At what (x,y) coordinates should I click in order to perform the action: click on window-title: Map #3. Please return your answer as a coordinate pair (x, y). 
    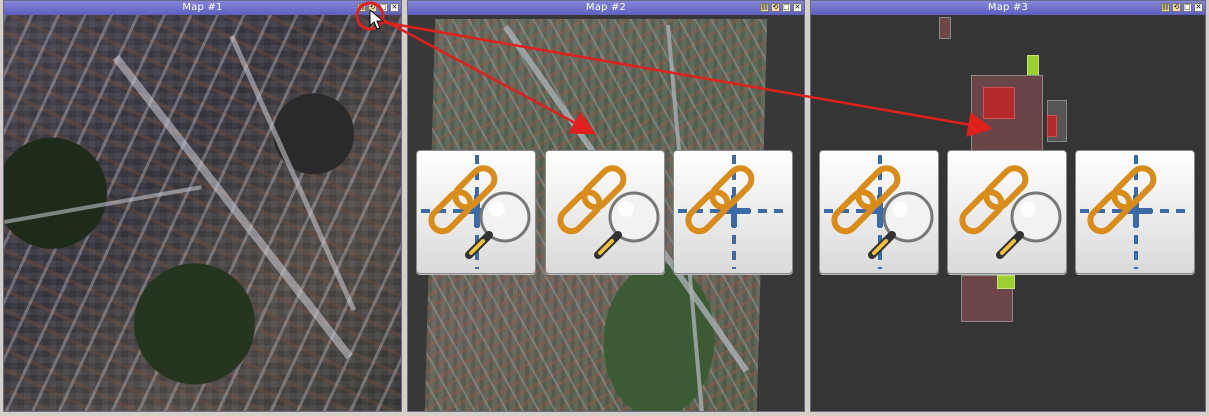
    Looking at the image, I should click on (1008, 7).